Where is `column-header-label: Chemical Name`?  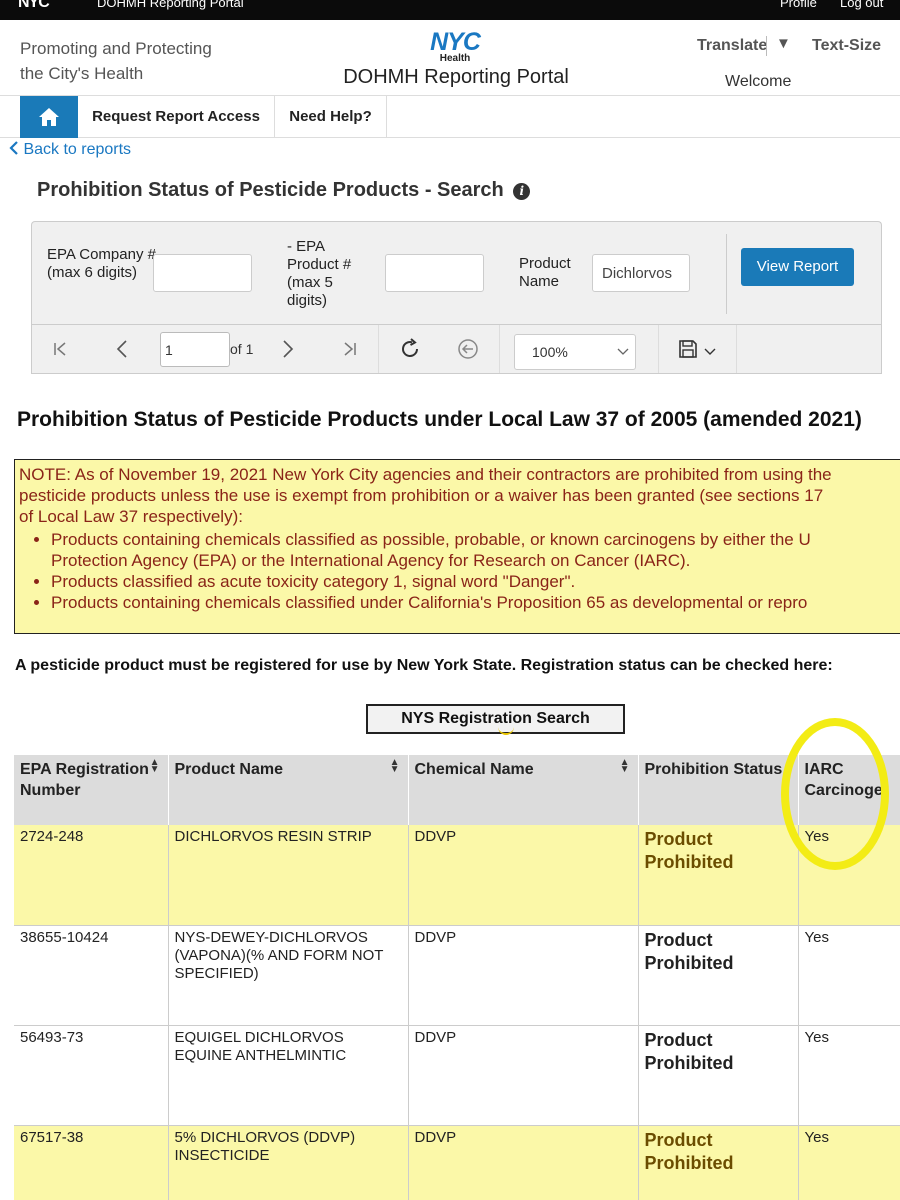
column-header-label: Chemical Name is located at coordinates (474, 769).